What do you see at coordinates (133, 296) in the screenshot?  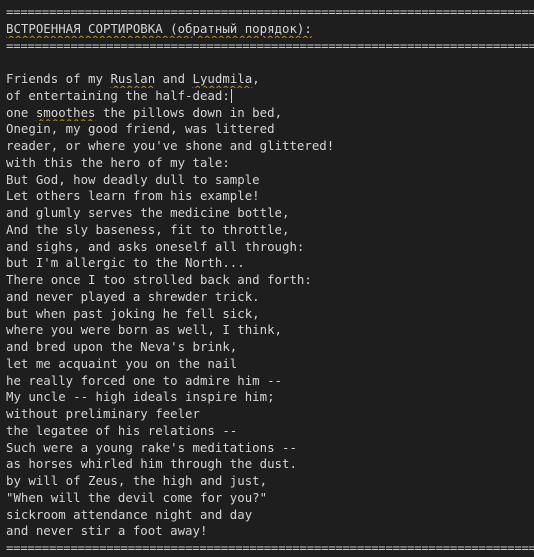 I see `poem-line-14: and never played a shrewder trick.` at bounding box center [133, 296].